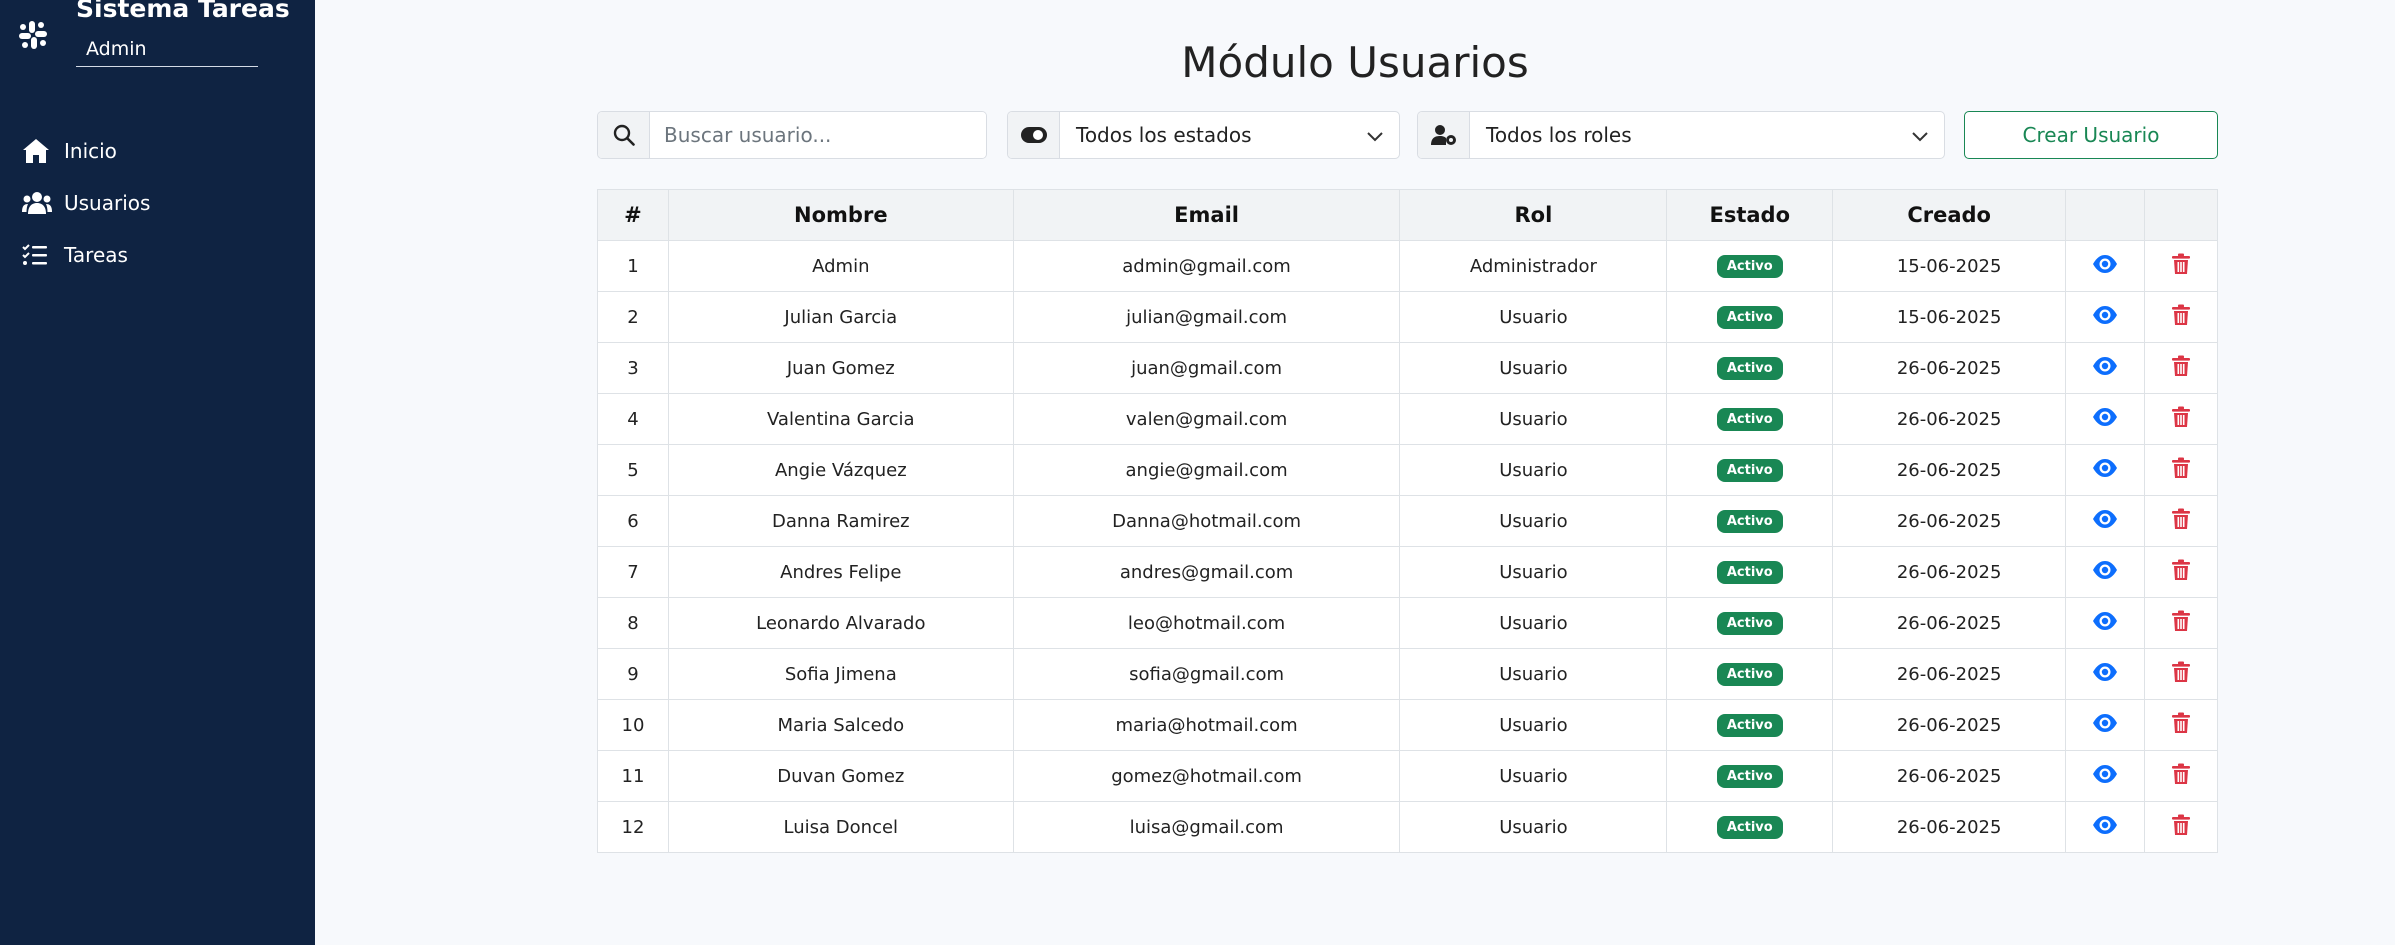  What do you see at coordinates (818, 135) in the screenshot?
I see `search-input` at bounding box center [818, 135].